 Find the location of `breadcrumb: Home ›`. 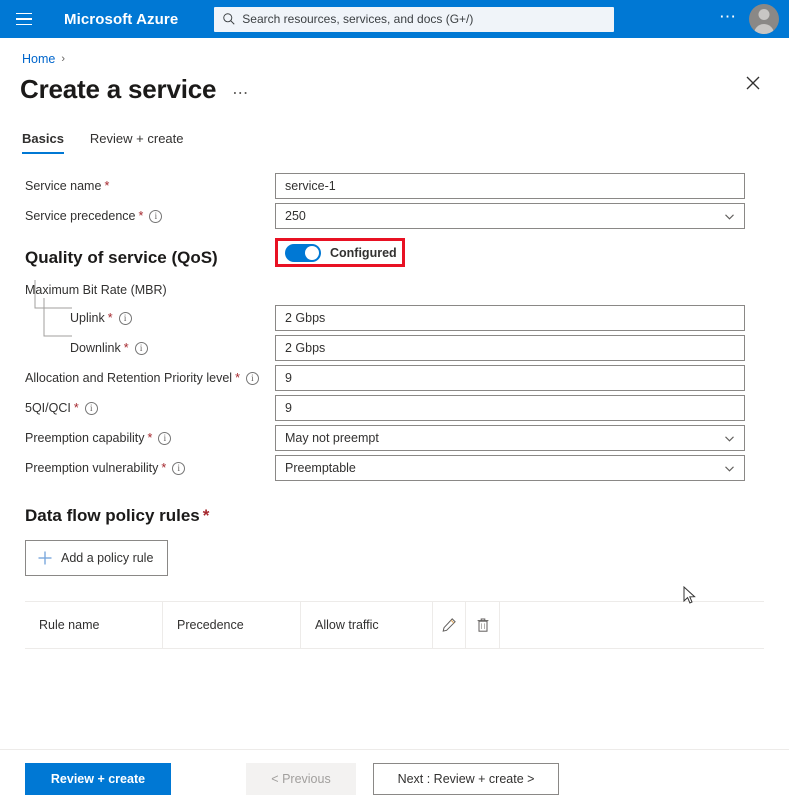

breadcrumb: Home › is located at coordinates (394, 52).